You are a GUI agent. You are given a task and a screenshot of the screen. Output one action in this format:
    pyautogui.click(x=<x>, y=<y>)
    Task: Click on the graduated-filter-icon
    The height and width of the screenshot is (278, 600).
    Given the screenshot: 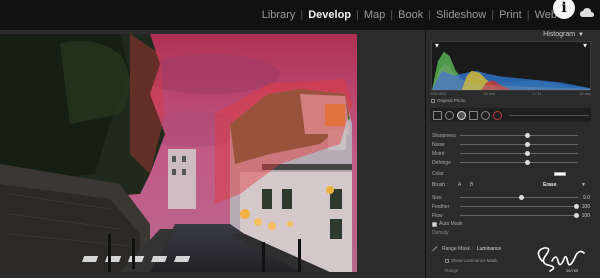 What is the action you would take?
    pyautogui.click(x=473, y=115)
    